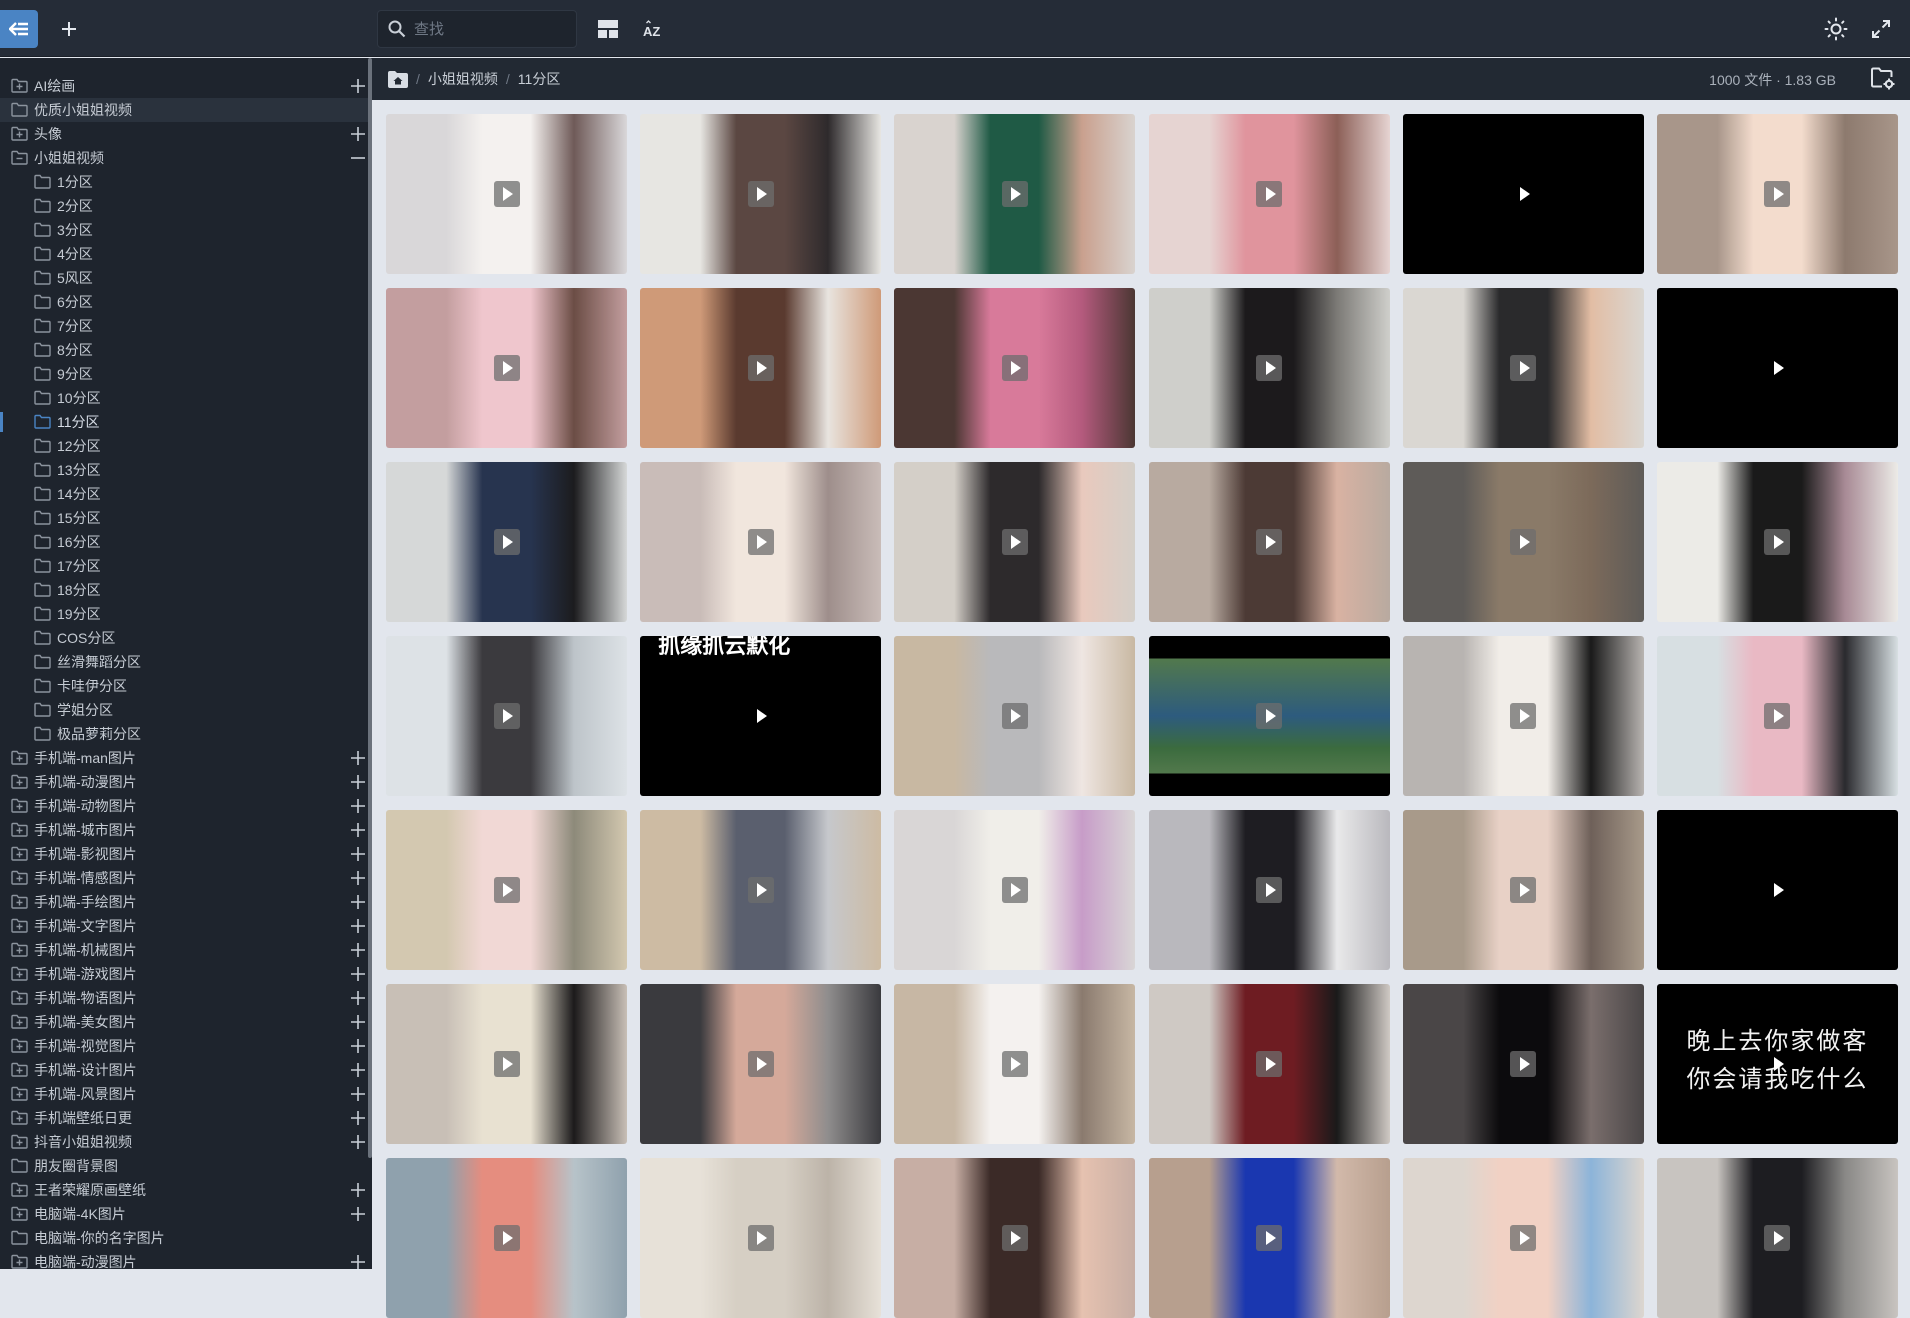 This screenshot has width=1910, height=1318. What do you see at coordinates (463, 79) in the screenshot?
I see `breadcrumb-item-parent: 小姐姐视频` at bounding box center [463, 79].